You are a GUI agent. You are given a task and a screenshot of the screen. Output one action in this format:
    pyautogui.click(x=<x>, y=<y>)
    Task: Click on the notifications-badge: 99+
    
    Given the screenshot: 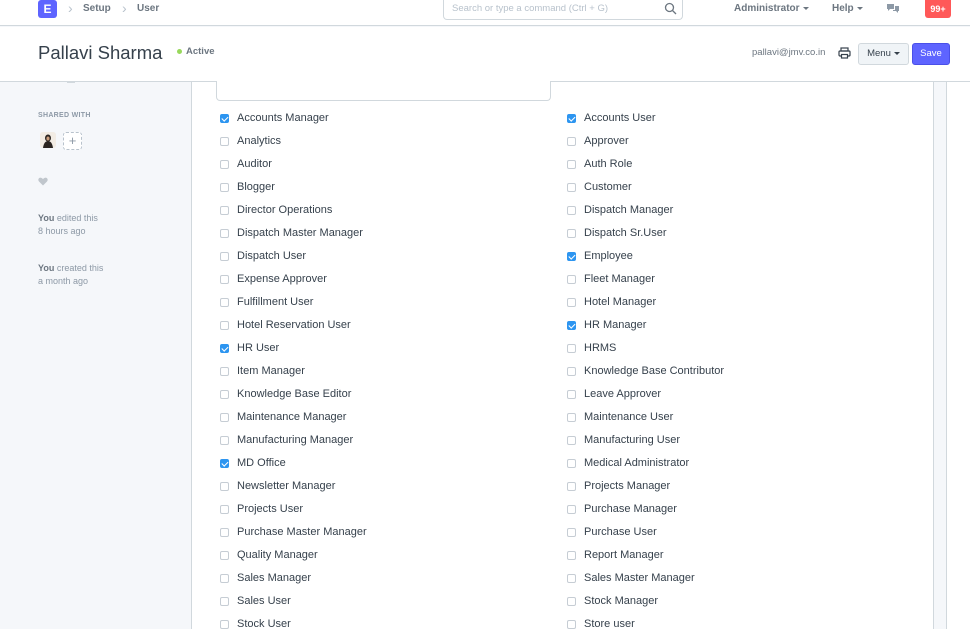 What is the action you would take?
    pyautogui.click(x=938, y=9)
    